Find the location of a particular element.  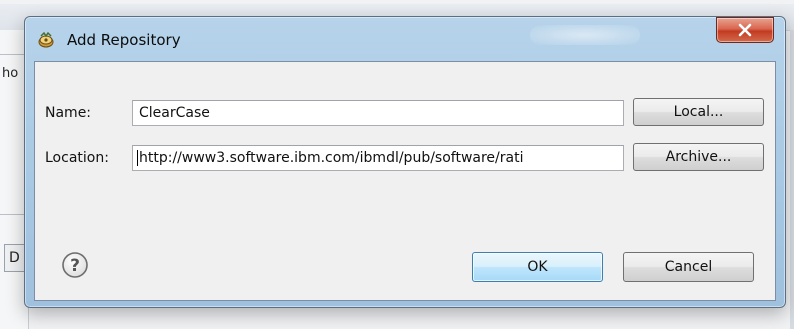

repository-icon is located at coordinates (46, 40).